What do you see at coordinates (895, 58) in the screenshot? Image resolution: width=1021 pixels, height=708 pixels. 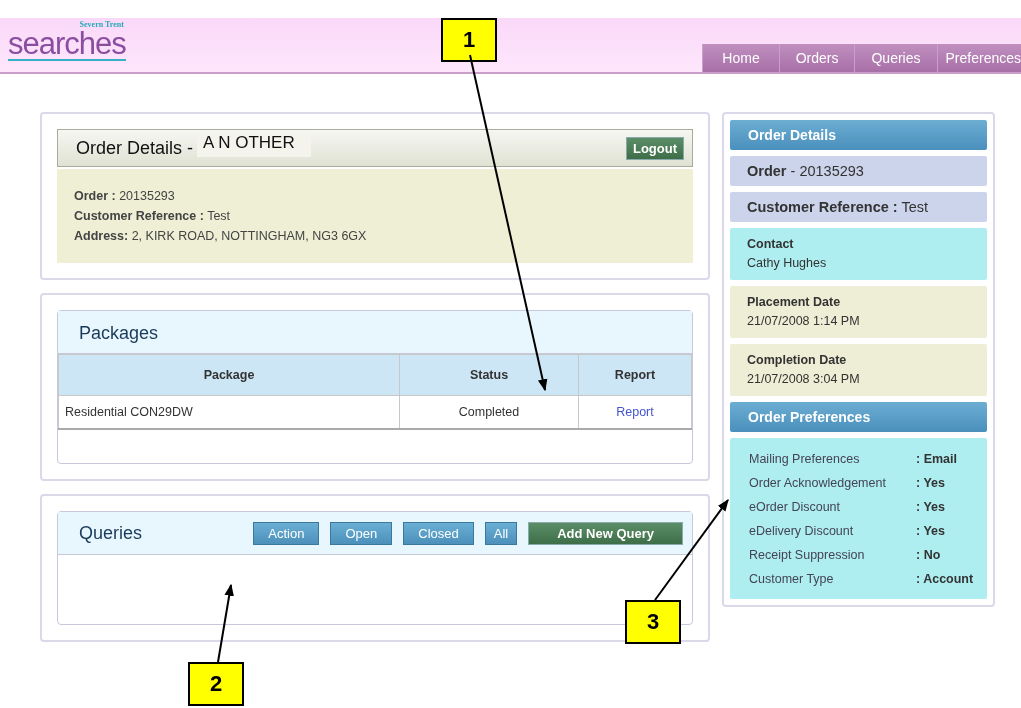 I see `nav-tab: Queries` at bounding box center [895, 58].